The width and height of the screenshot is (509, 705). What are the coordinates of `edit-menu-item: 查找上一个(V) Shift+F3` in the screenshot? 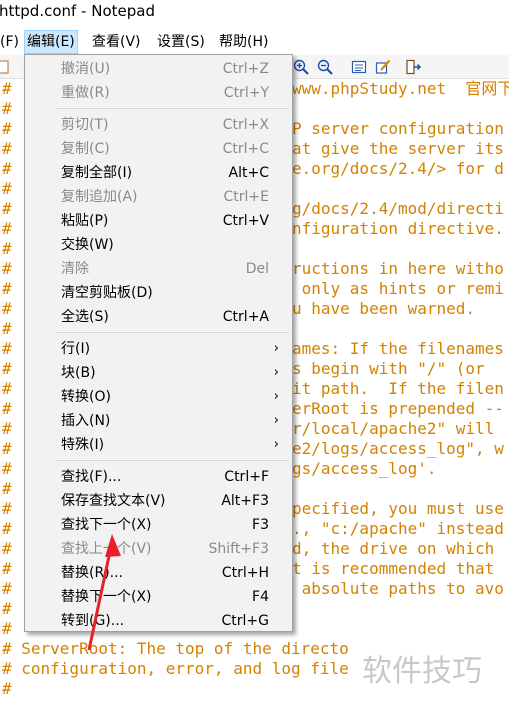 It's located at (158, 549).